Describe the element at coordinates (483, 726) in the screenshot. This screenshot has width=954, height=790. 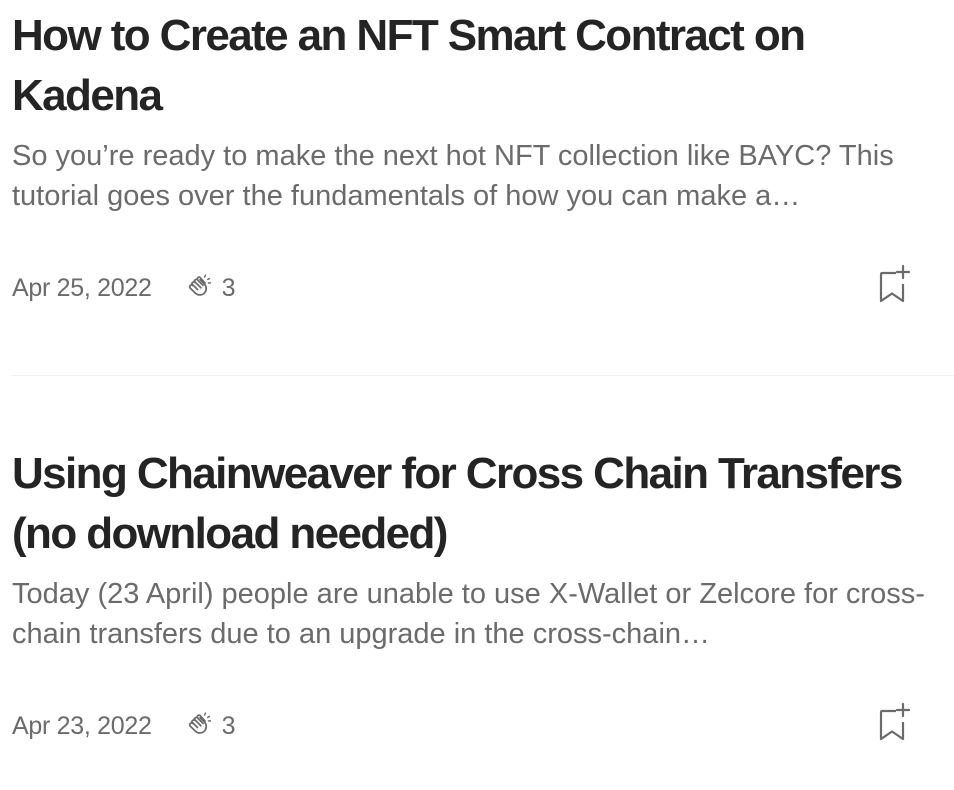
I see `article-meta: Apr 23, 2022 3` at that location.